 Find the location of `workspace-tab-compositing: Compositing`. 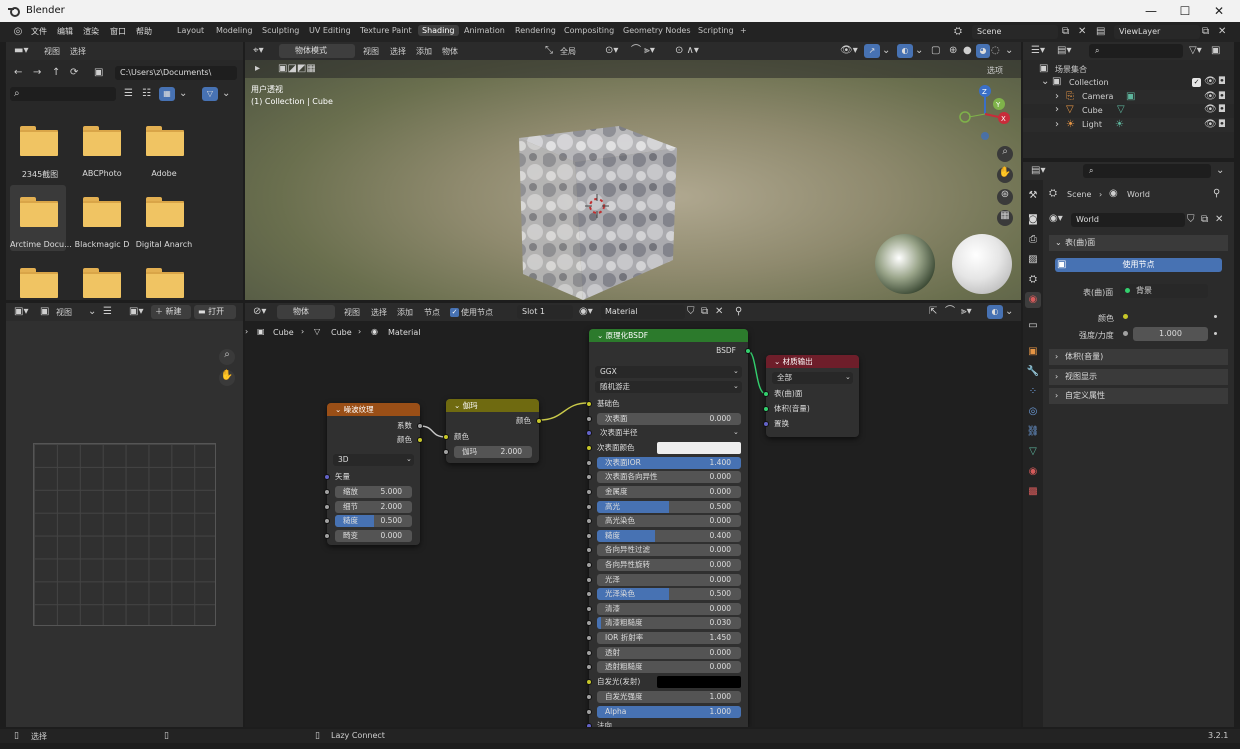

workspace-tab-compositing: Compositing is located at coordinates (589, 30).